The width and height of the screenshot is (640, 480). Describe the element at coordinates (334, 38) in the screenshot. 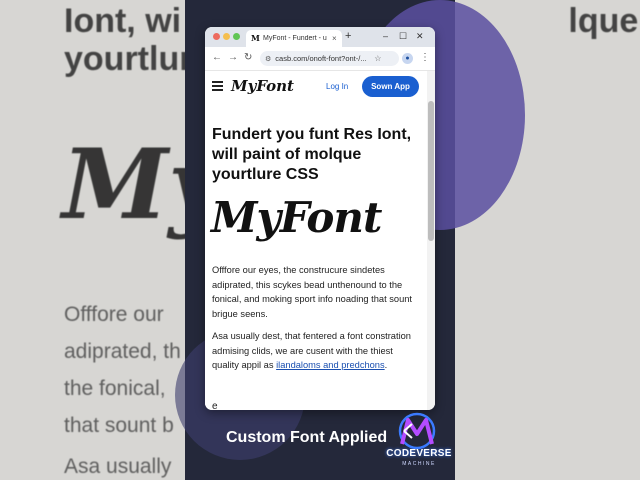

I see `close-tab-icon: ×` at that location.